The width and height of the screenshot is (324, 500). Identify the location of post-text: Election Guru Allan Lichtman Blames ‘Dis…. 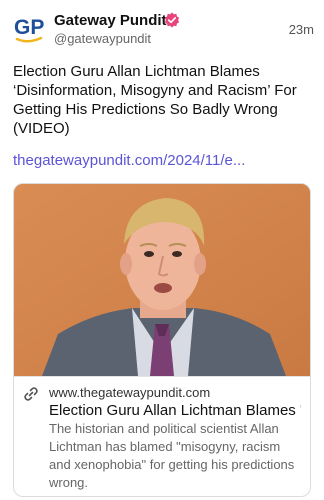
(155, 100).